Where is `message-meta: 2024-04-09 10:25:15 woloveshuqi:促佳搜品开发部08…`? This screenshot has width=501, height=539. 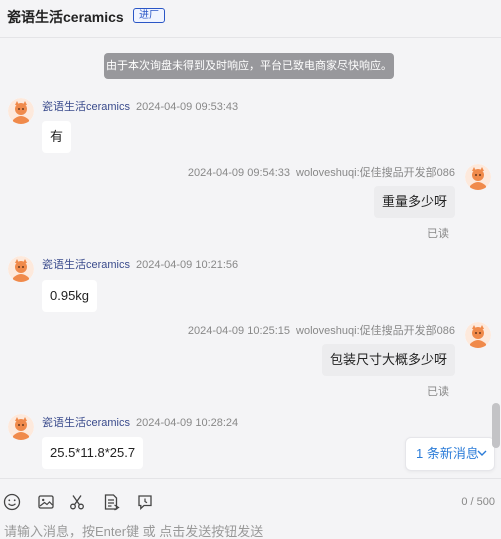
message-meta: 2024-04-09 10:25:15 woloveshuqi:促佳搜品开发部08… is located at coordinates (321, 330).